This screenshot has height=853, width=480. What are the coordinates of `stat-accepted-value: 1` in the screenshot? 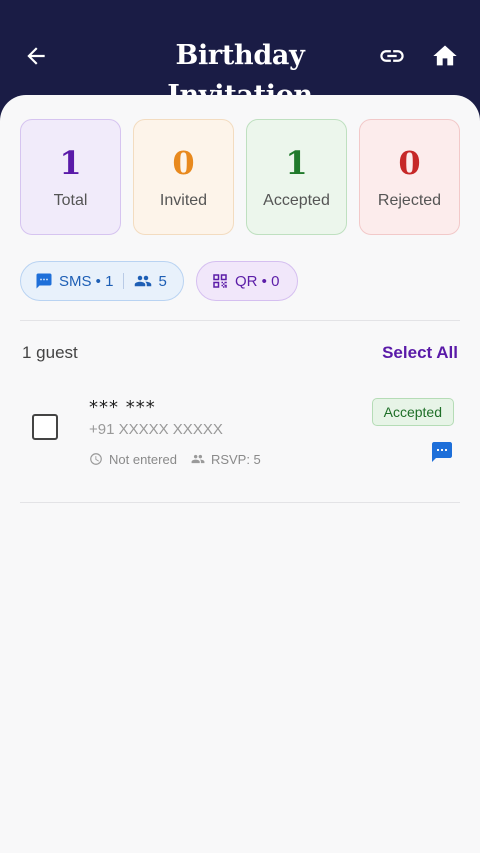 It's located at (296, 163).